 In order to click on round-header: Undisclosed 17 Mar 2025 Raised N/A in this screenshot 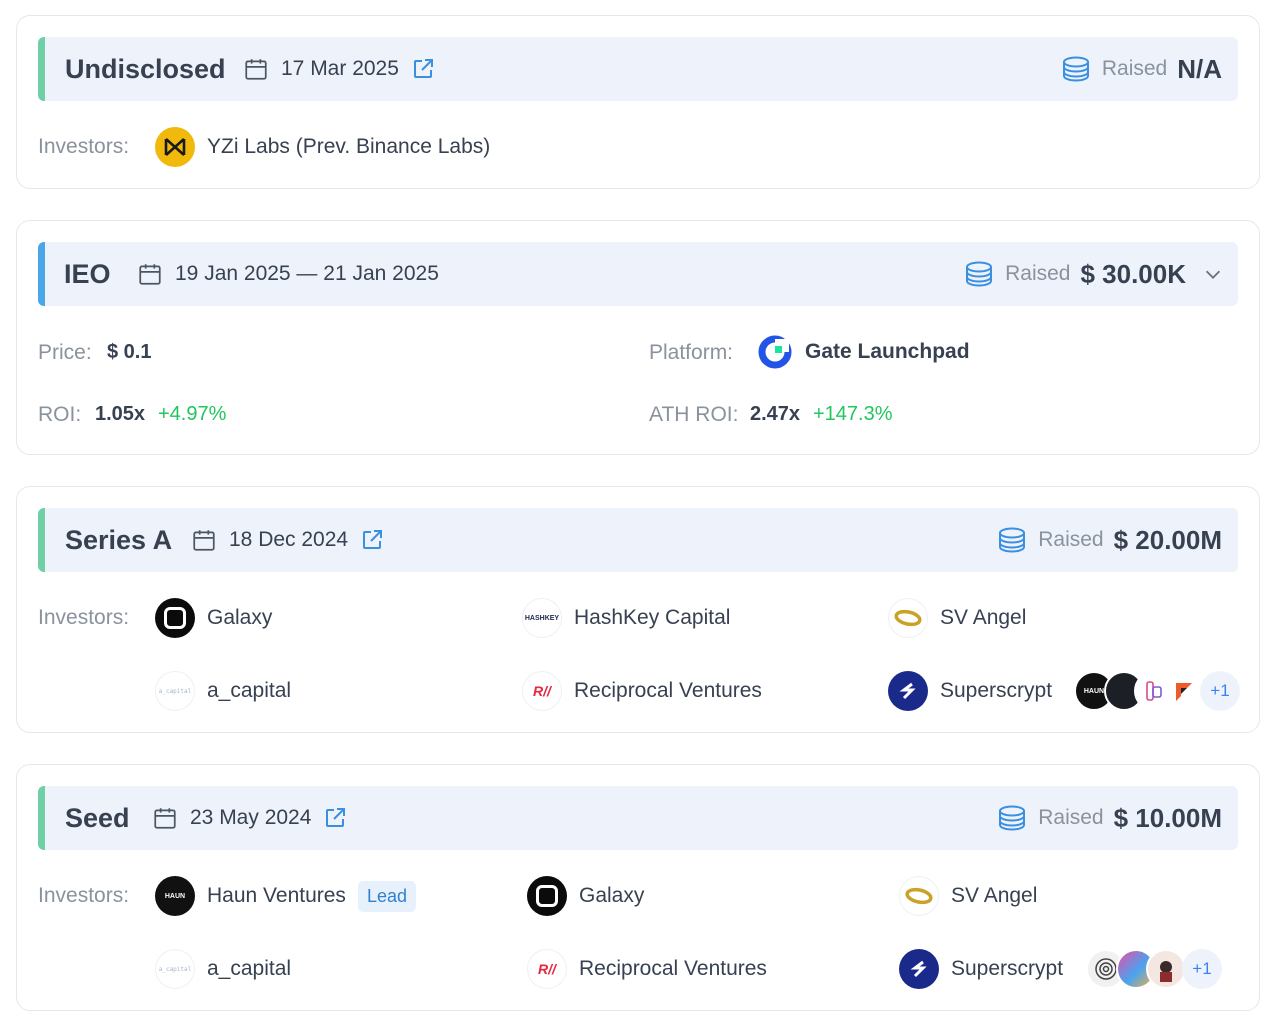, I will do `click(638, 69)`.